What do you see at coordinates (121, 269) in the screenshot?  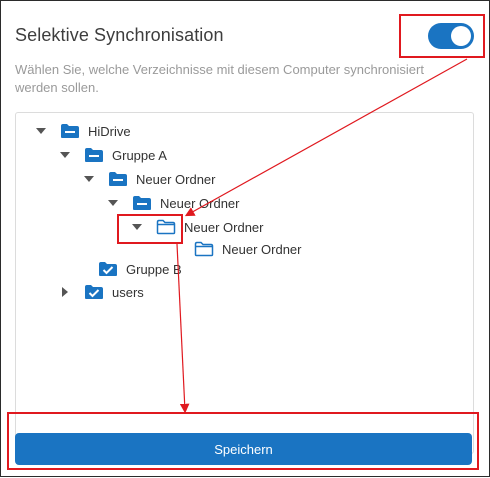 I see `tree-row-gruppe-b: Gruppe B` at bounding box center [121, 269].